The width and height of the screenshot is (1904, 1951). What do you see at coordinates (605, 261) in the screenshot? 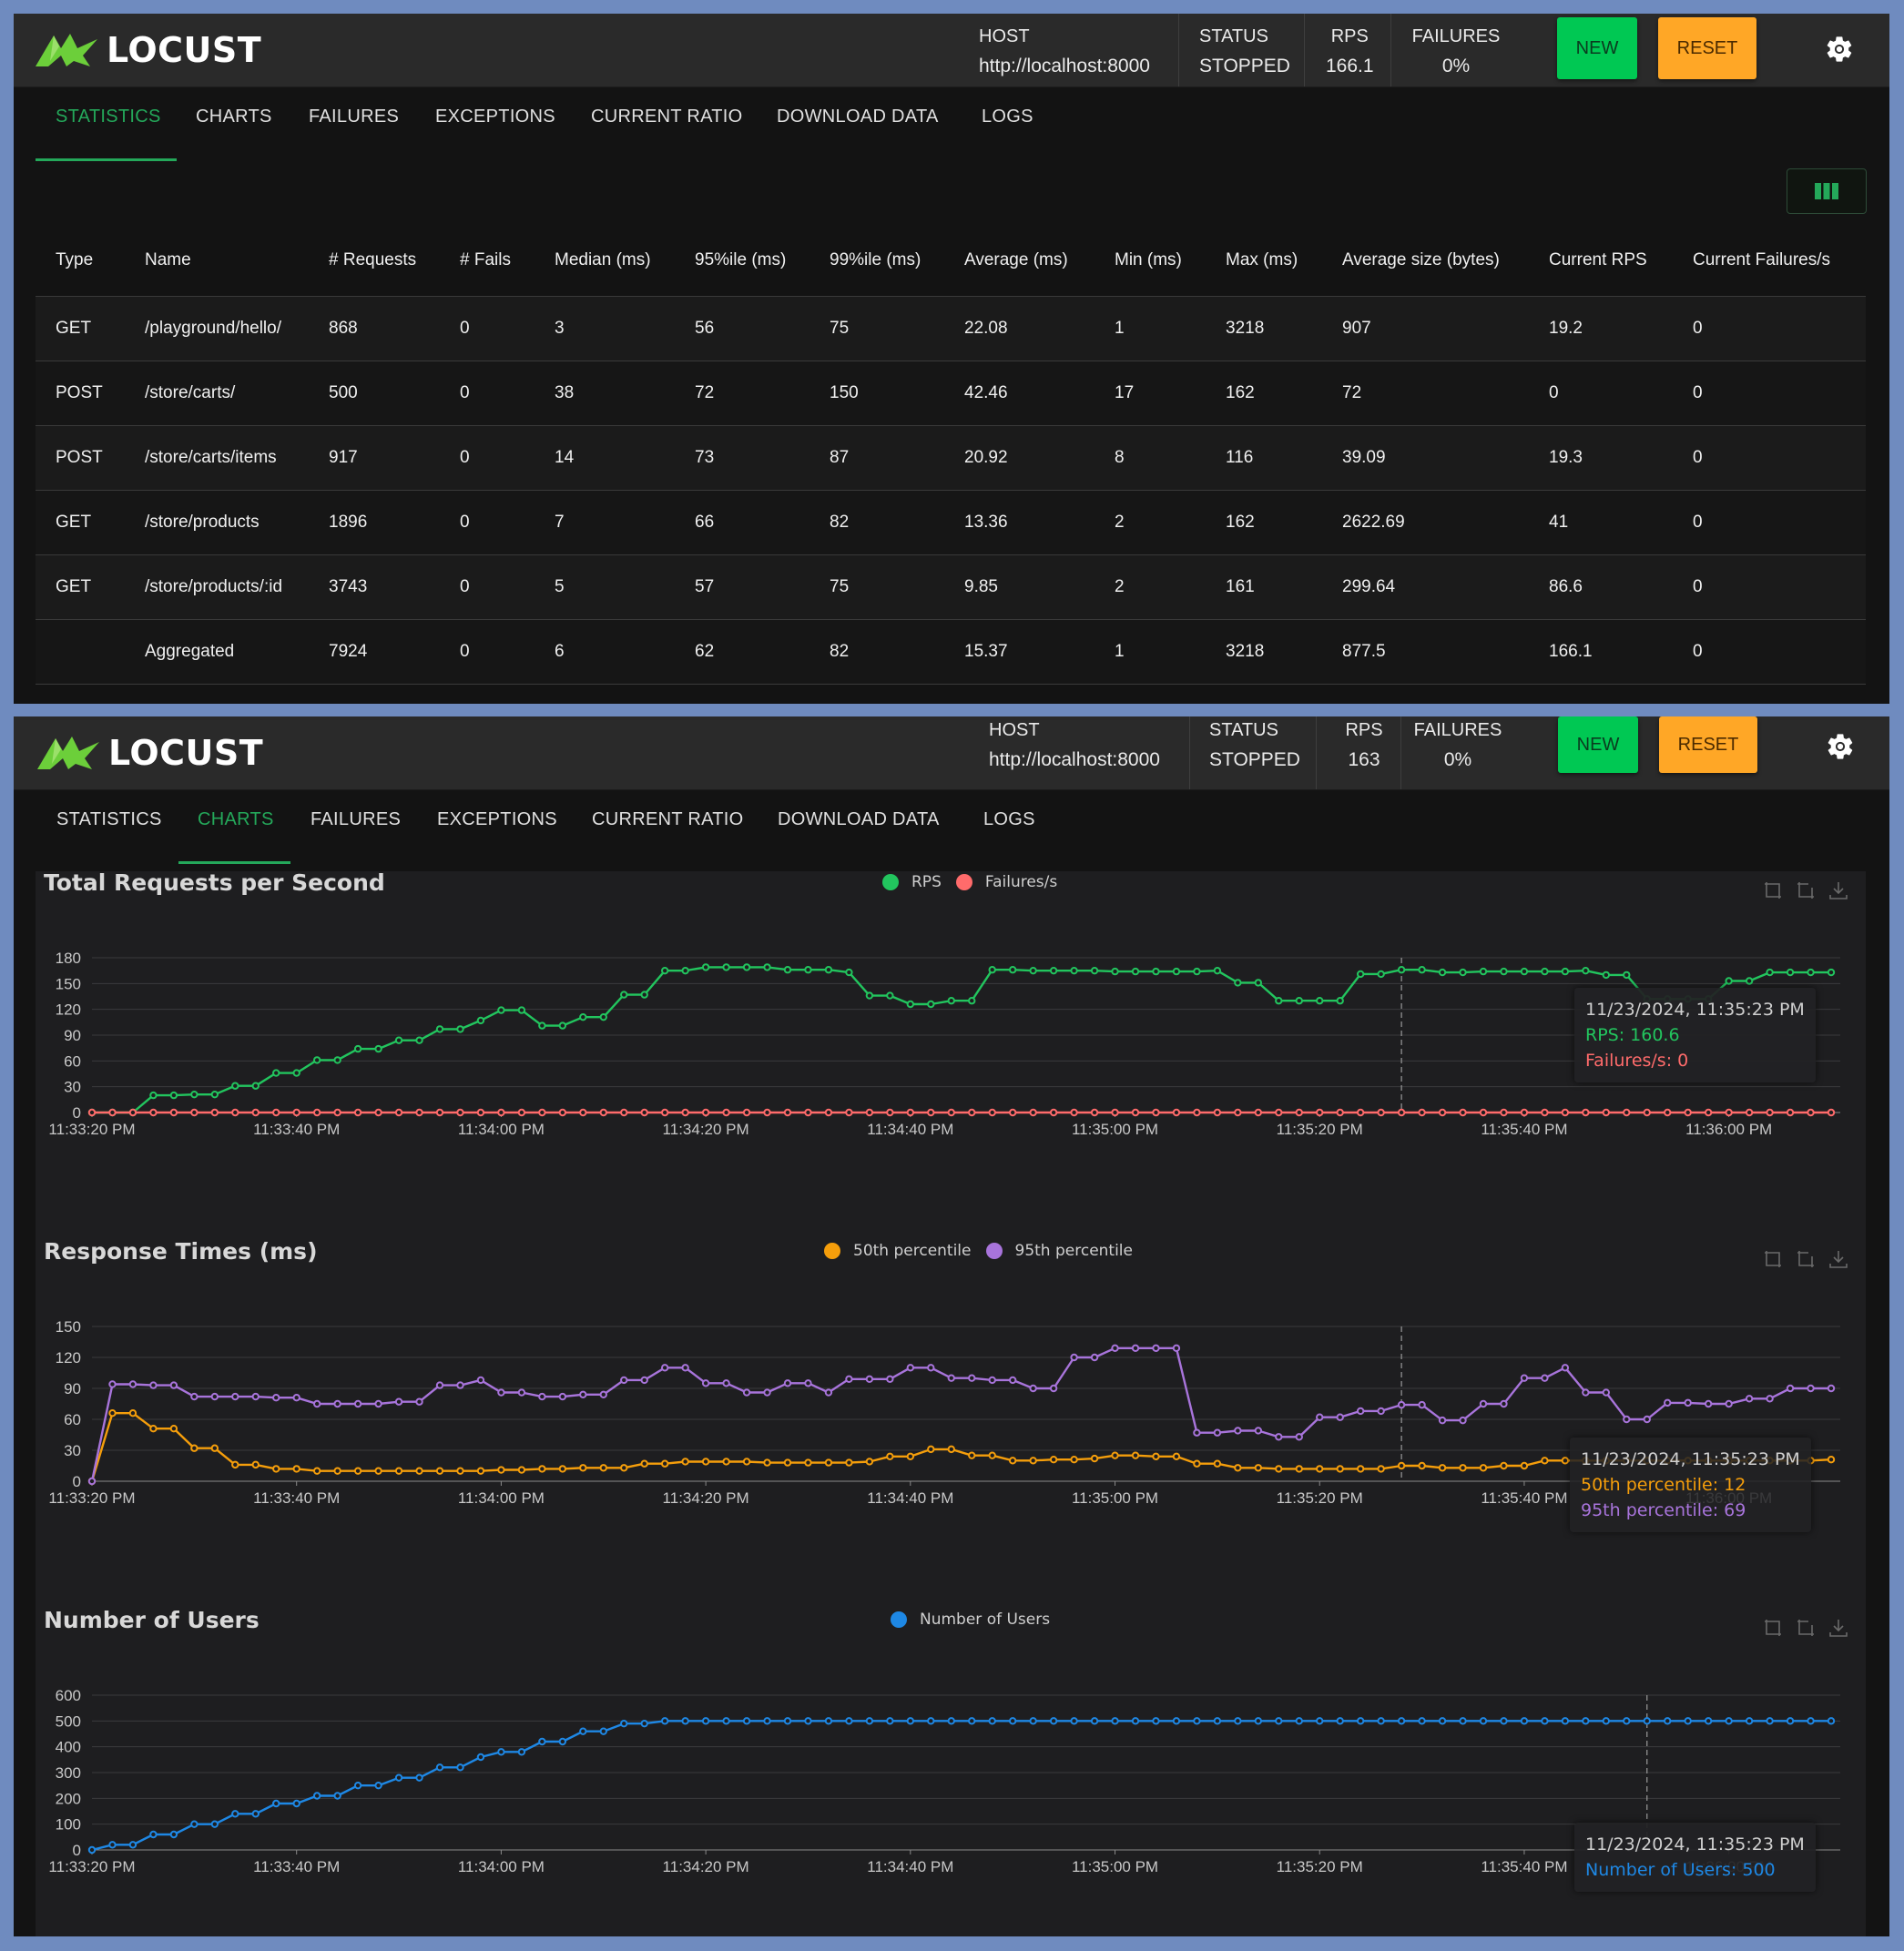
I see `column-header: Median (ms)` at bounding box center [605, 261].